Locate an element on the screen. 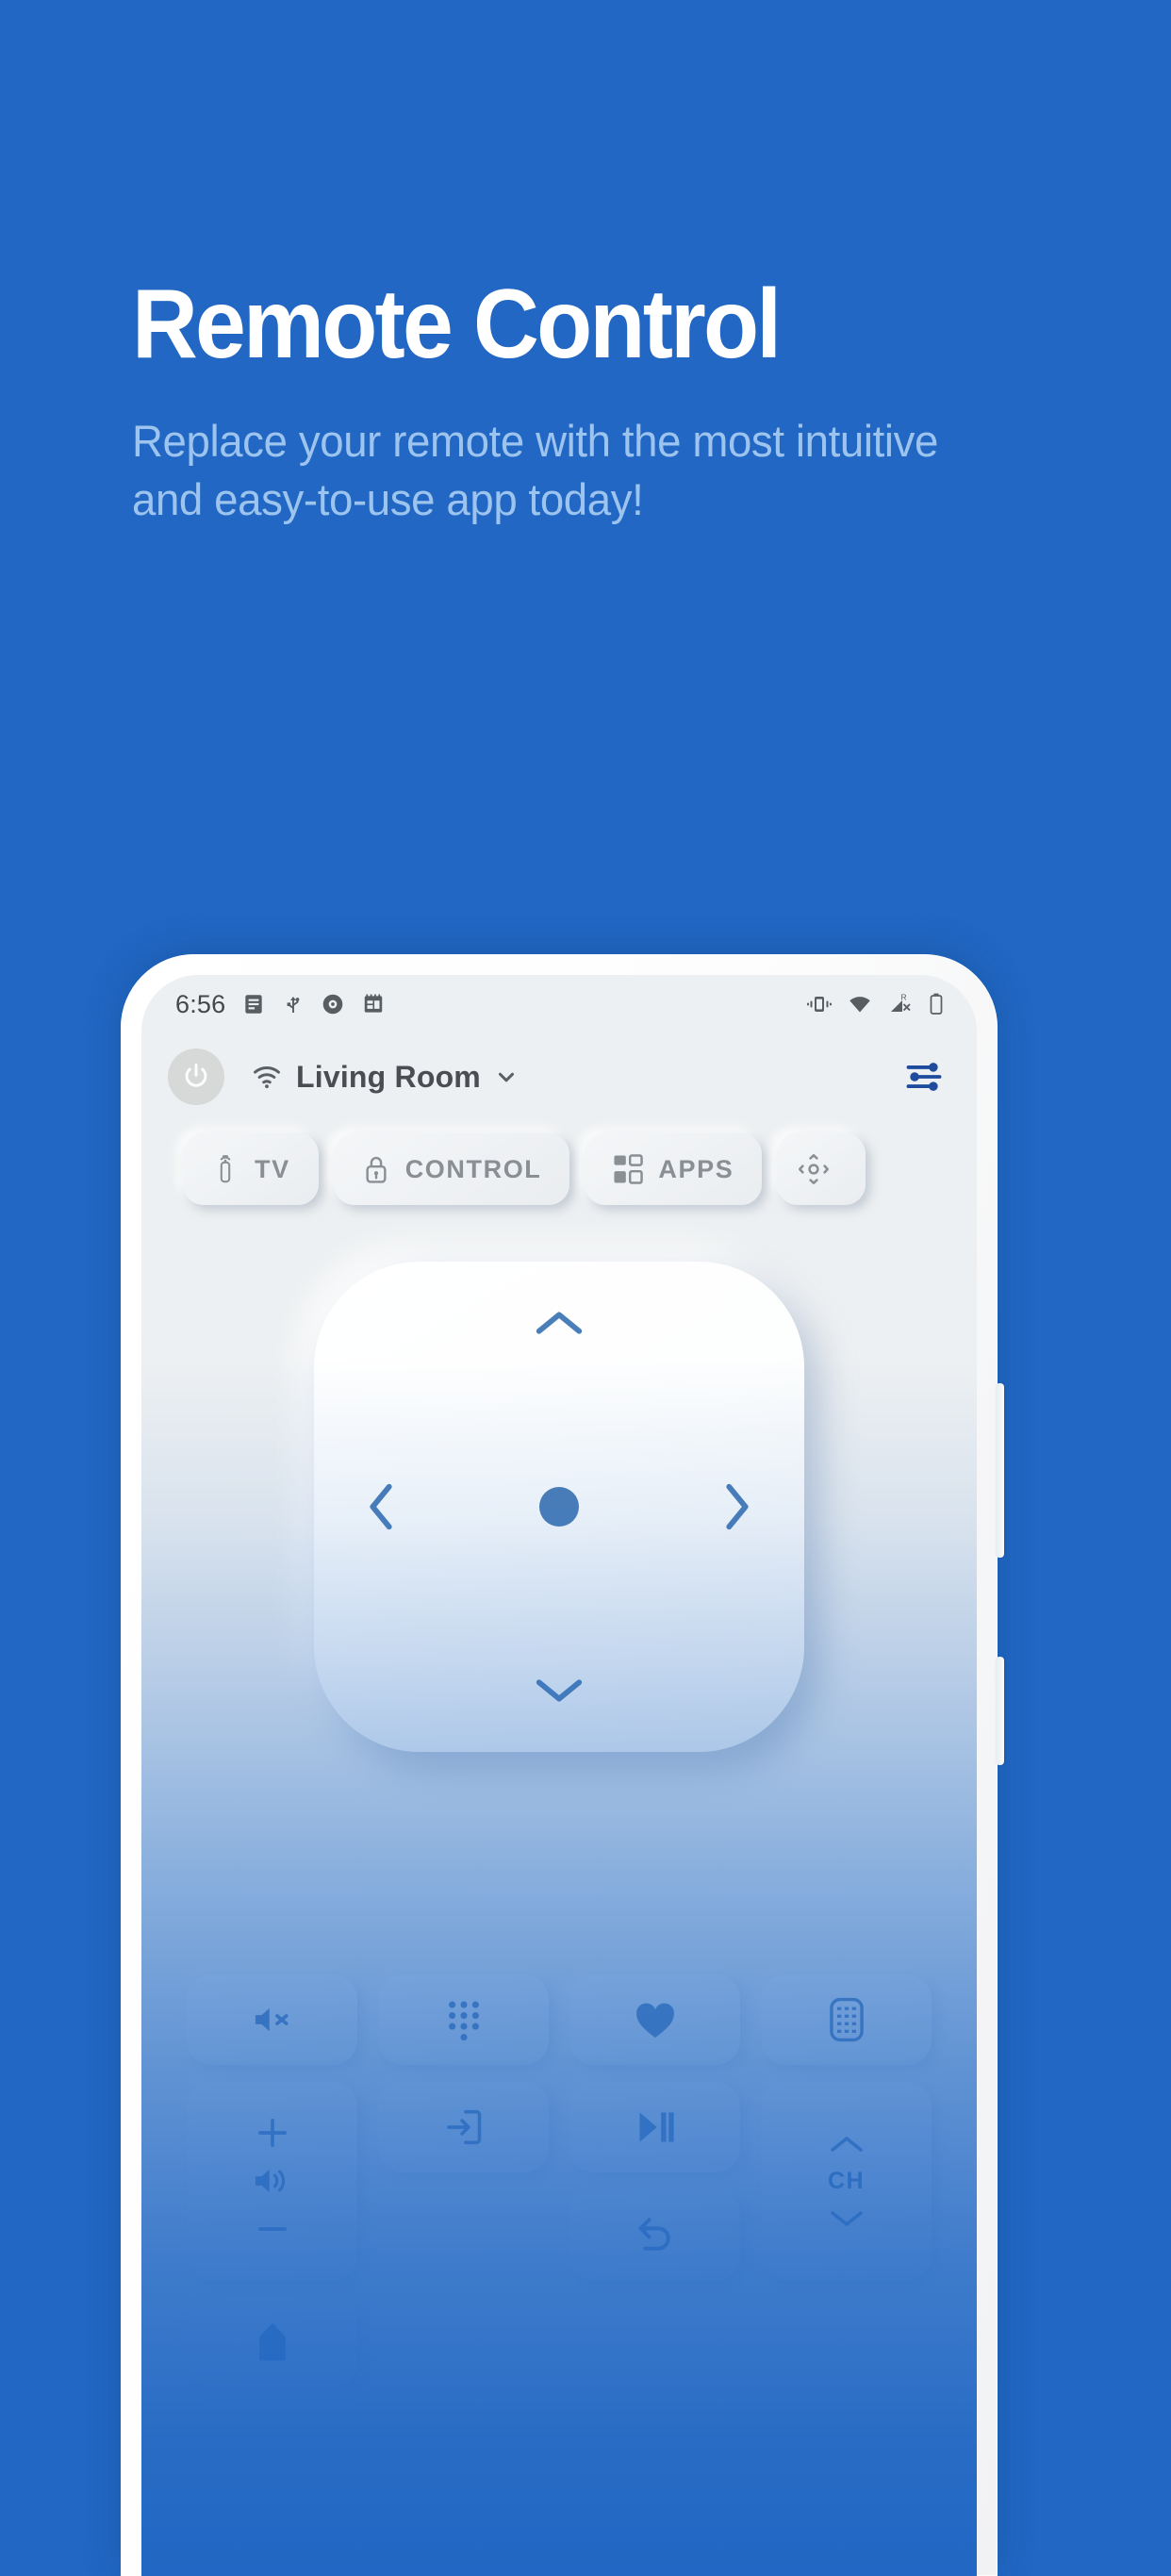  room-name-label: Living Room is located at coordinates (388, 1076).